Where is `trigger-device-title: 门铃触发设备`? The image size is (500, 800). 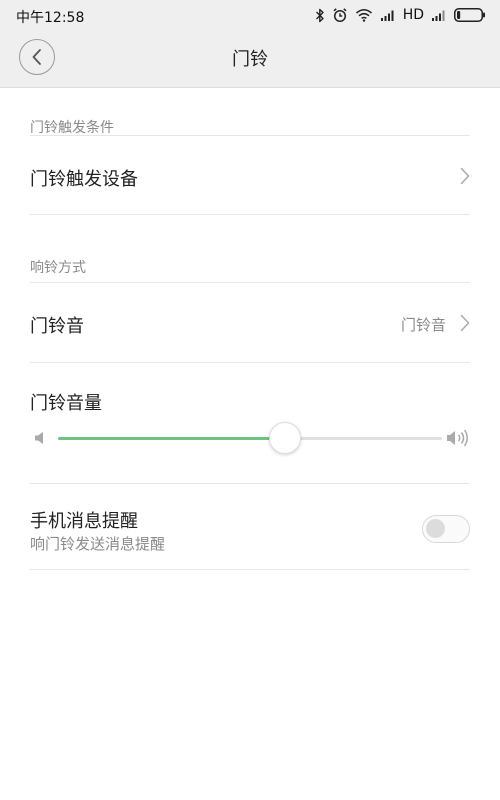
trigger-device-title: 门铃触发设备 is located at coordinates (84, 179).